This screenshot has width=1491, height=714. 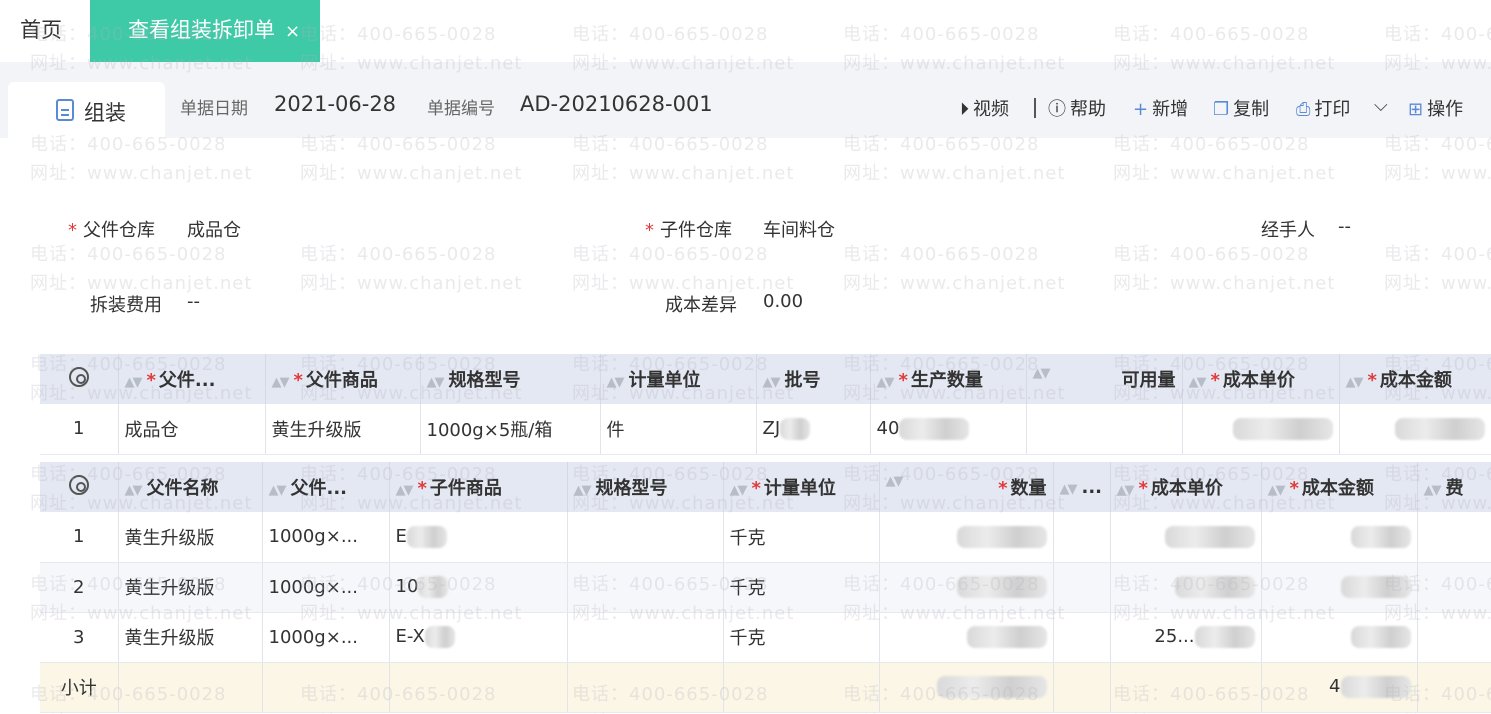 What do you see at coordinates (765, 587) in the screenshot?
I see `table-row: 2 黄生升级版 1000g×... 10 千克` at bounding box center [765, 587].